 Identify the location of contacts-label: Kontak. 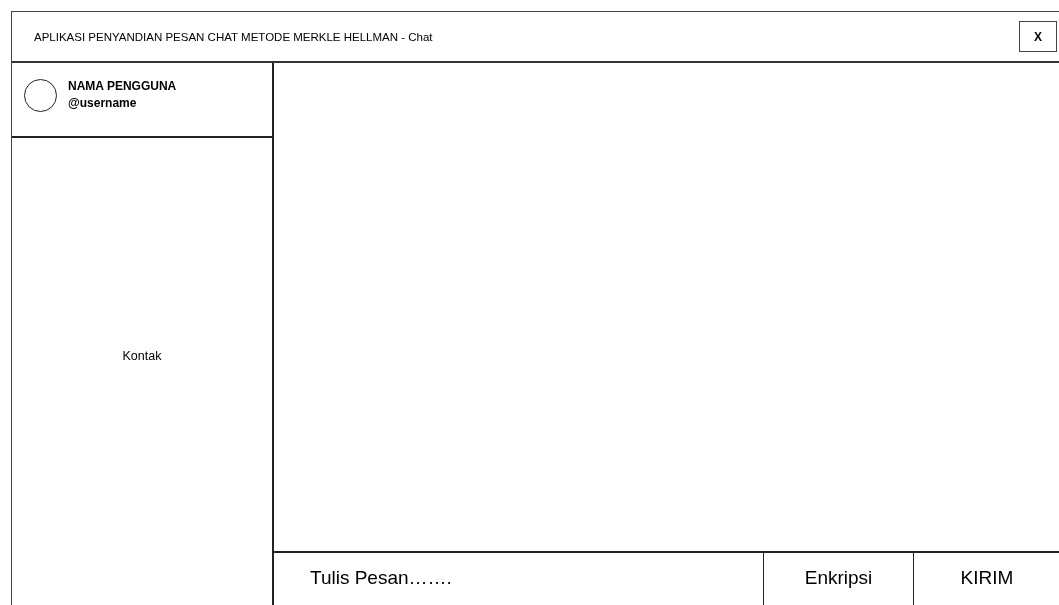
(142, 356).